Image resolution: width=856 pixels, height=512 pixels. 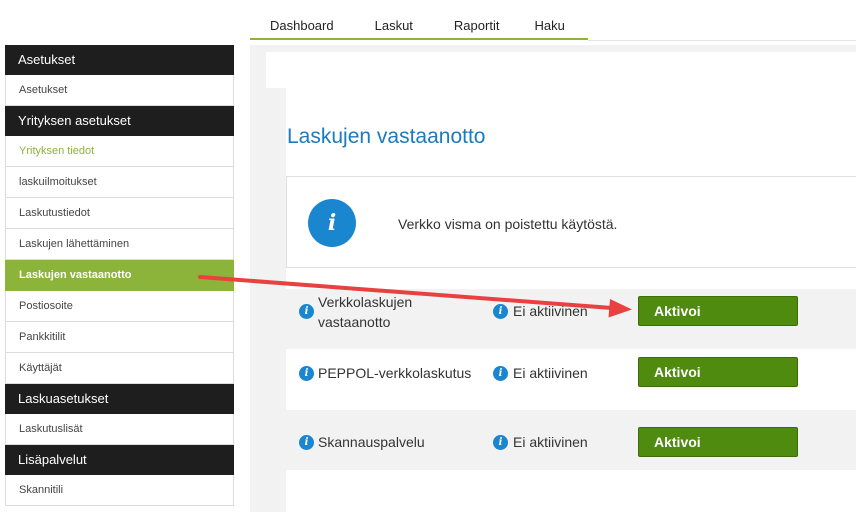 I want to click on sidebar-item-pankkitilit: Pankkitilit, so click(x=119, y=337).